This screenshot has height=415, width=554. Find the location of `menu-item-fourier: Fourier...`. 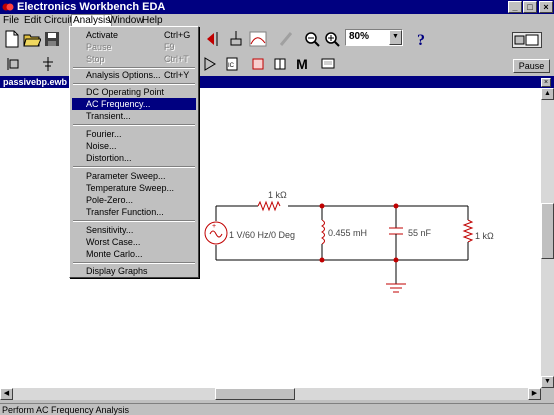

menu-item-fourier: Fourier... is located at coordinates (134, 134).